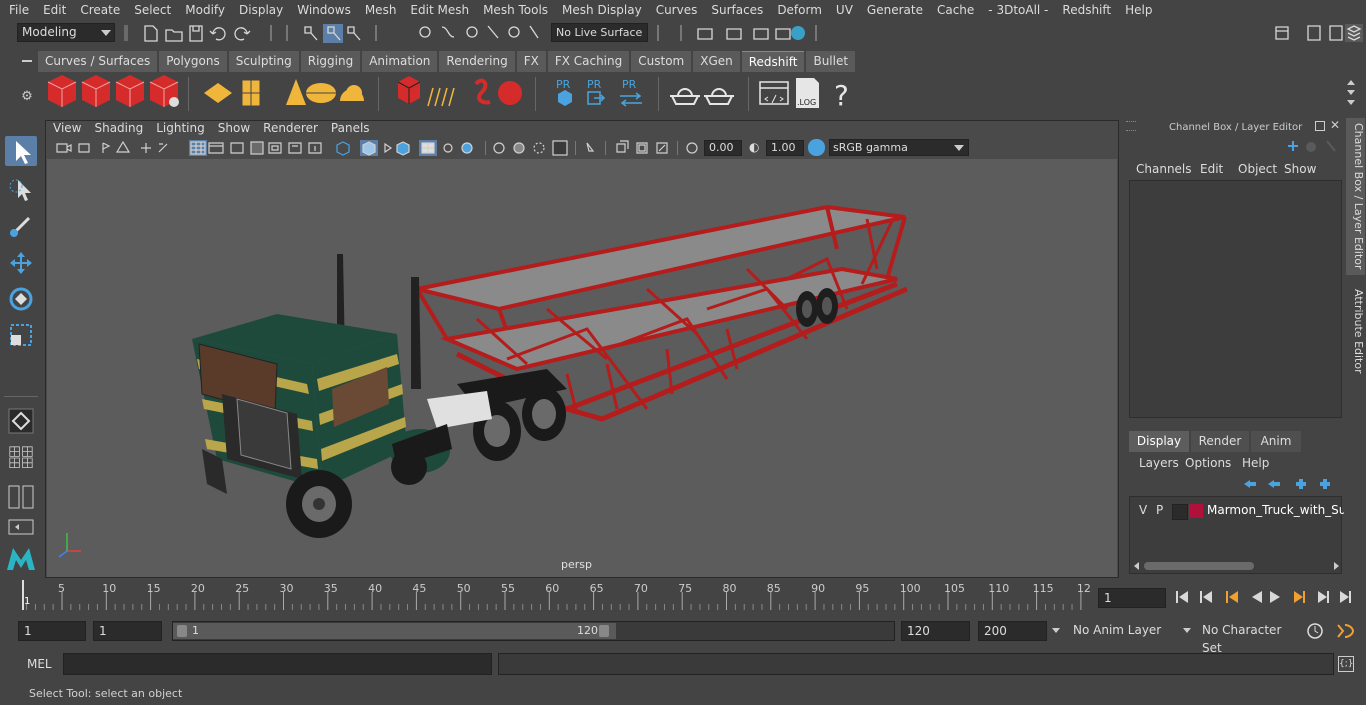 The width and height of the screenshot is (1366, 705). I want to click on exposure-field: 0.00, so click(723, 148).